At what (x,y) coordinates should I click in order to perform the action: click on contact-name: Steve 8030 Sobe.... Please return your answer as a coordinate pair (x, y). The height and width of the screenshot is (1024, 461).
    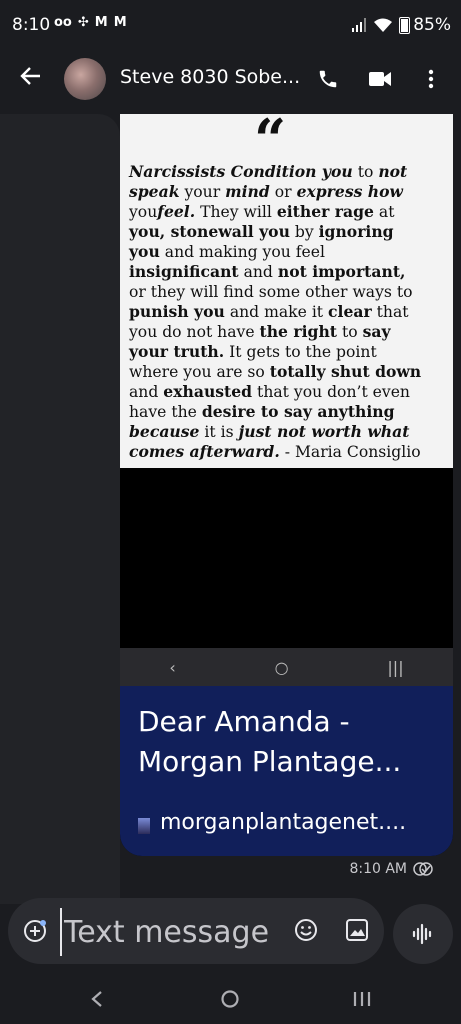
    Looking at the image, I should click on (212, 77).